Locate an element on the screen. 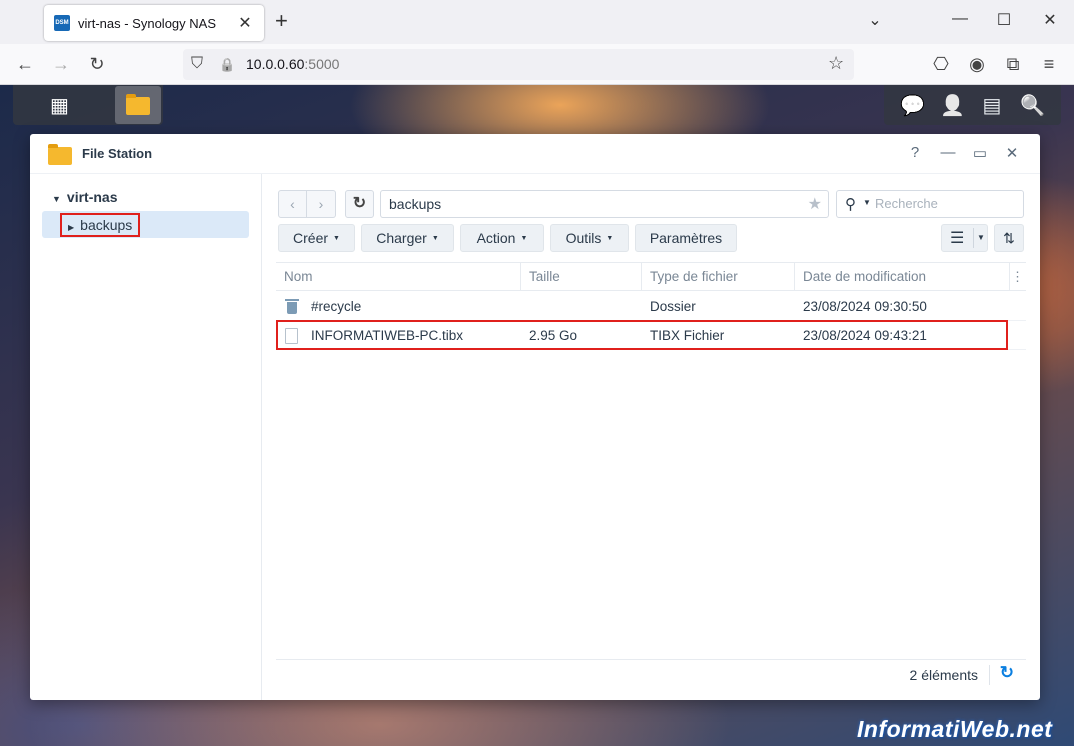 This screenshot has height=746, width=1074. footer-refresh-icon: ↻ is located at coordinates (1007, 673).